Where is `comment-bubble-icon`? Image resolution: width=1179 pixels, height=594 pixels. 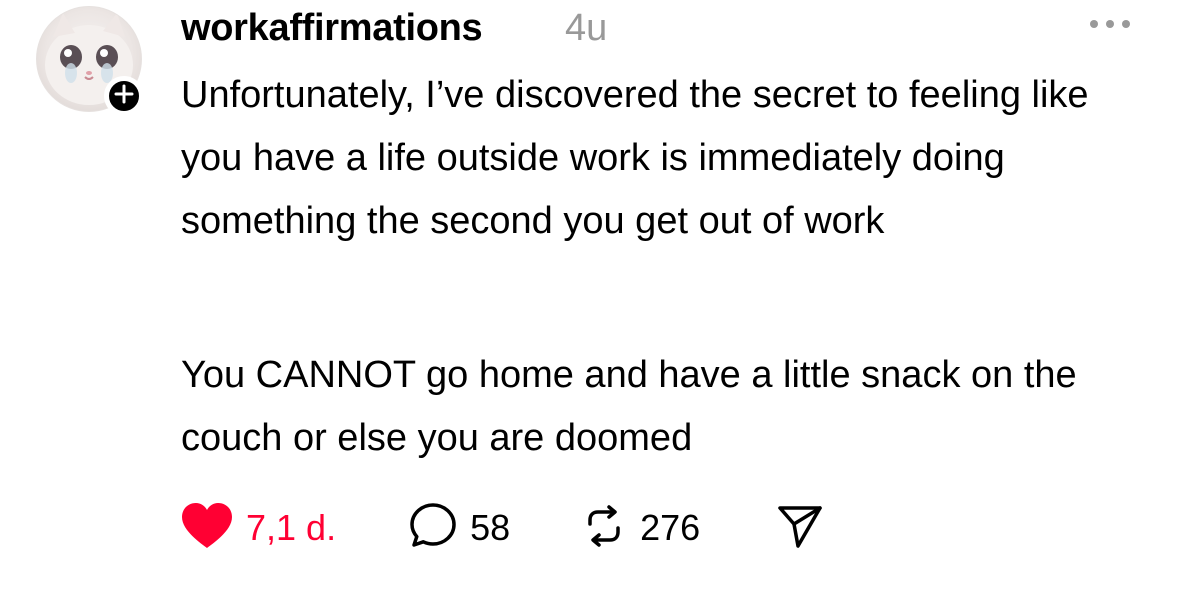 comment-bubble-icon is located at coordinates (433, 528).